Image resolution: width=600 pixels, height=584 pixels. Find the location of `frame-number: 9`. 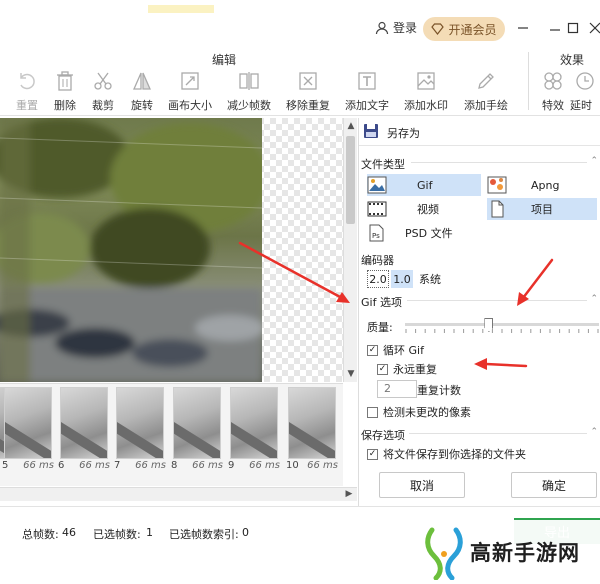

frame-number: 9 is located at coordinates (231, 465).